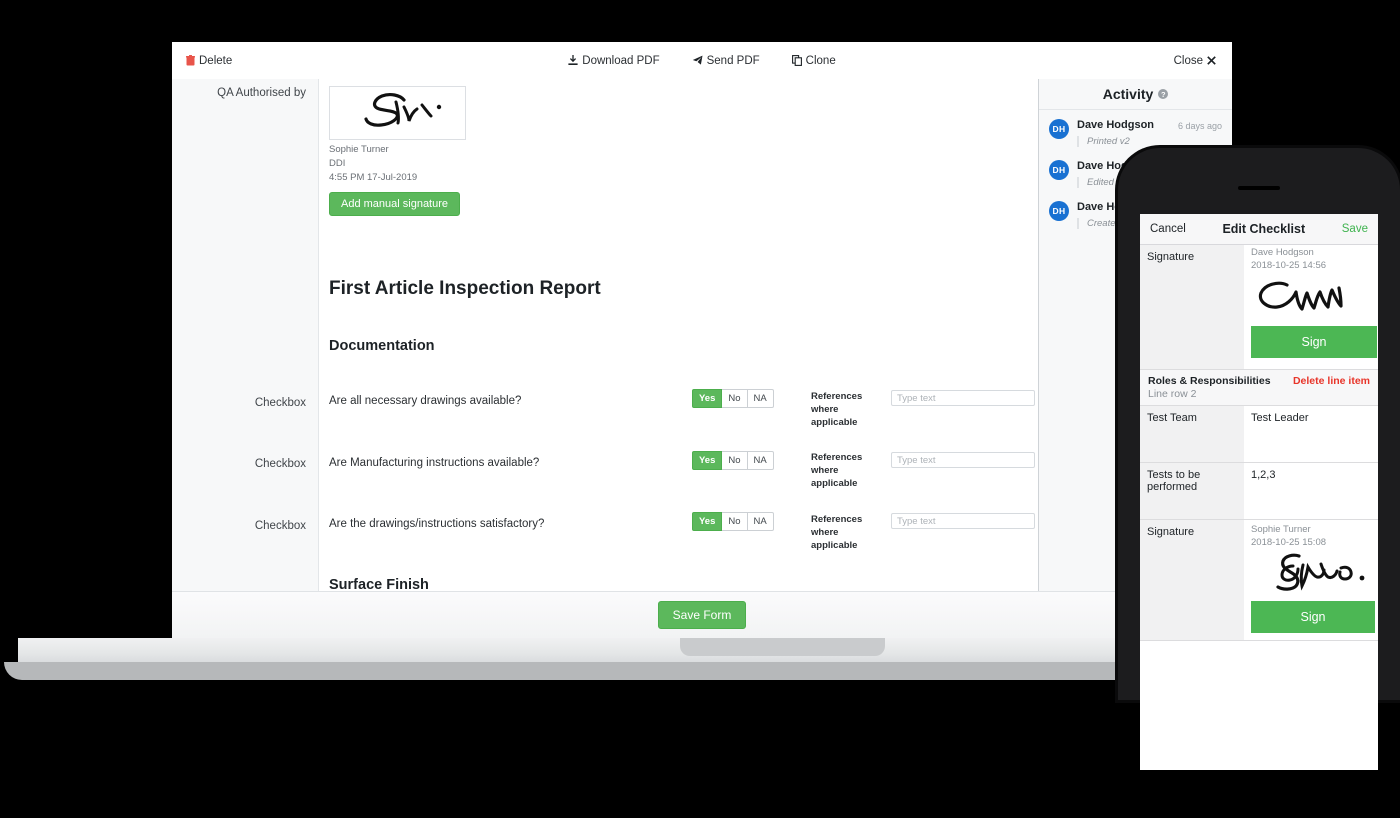  Describe the element at coordinates (1149, 141) in the screenshot. I see `activity-action: Printed v2` at that location.